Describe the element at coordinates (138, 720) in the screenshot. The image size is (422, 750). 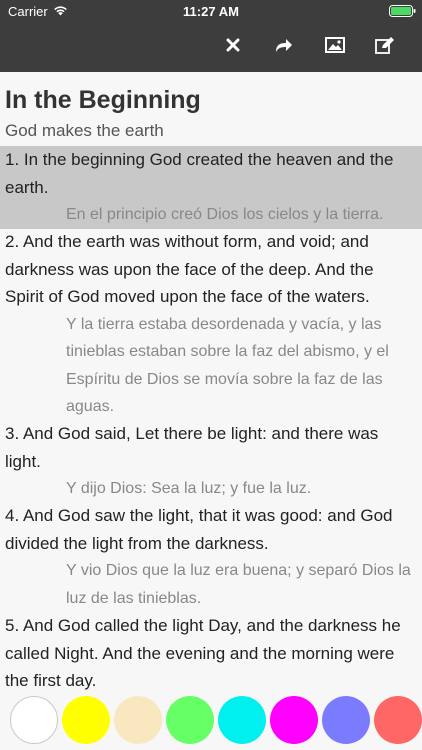
I see `color-swatch-beige` at that location.